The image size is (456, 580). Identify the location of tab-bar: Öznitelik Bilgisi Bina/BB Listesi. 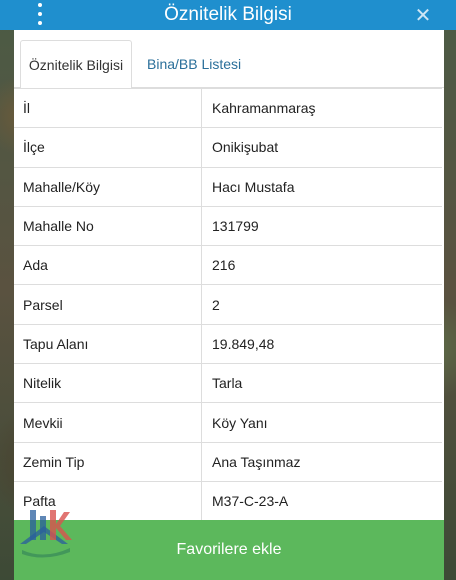
(229, 64).